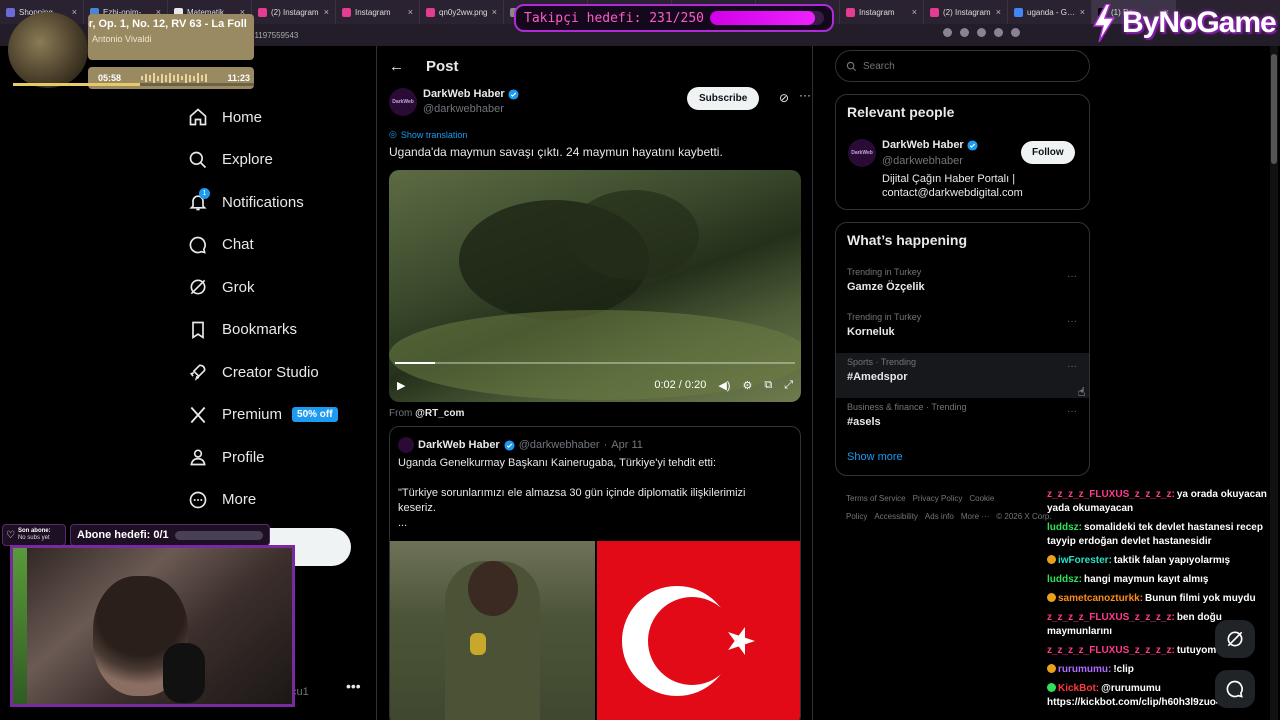 The width and height of the screenshot is (1280, 720). What do you see at coordinates (1235, 639) in the screenshot?
I see `grok-floating-button` at bounding box center [1235, 639].